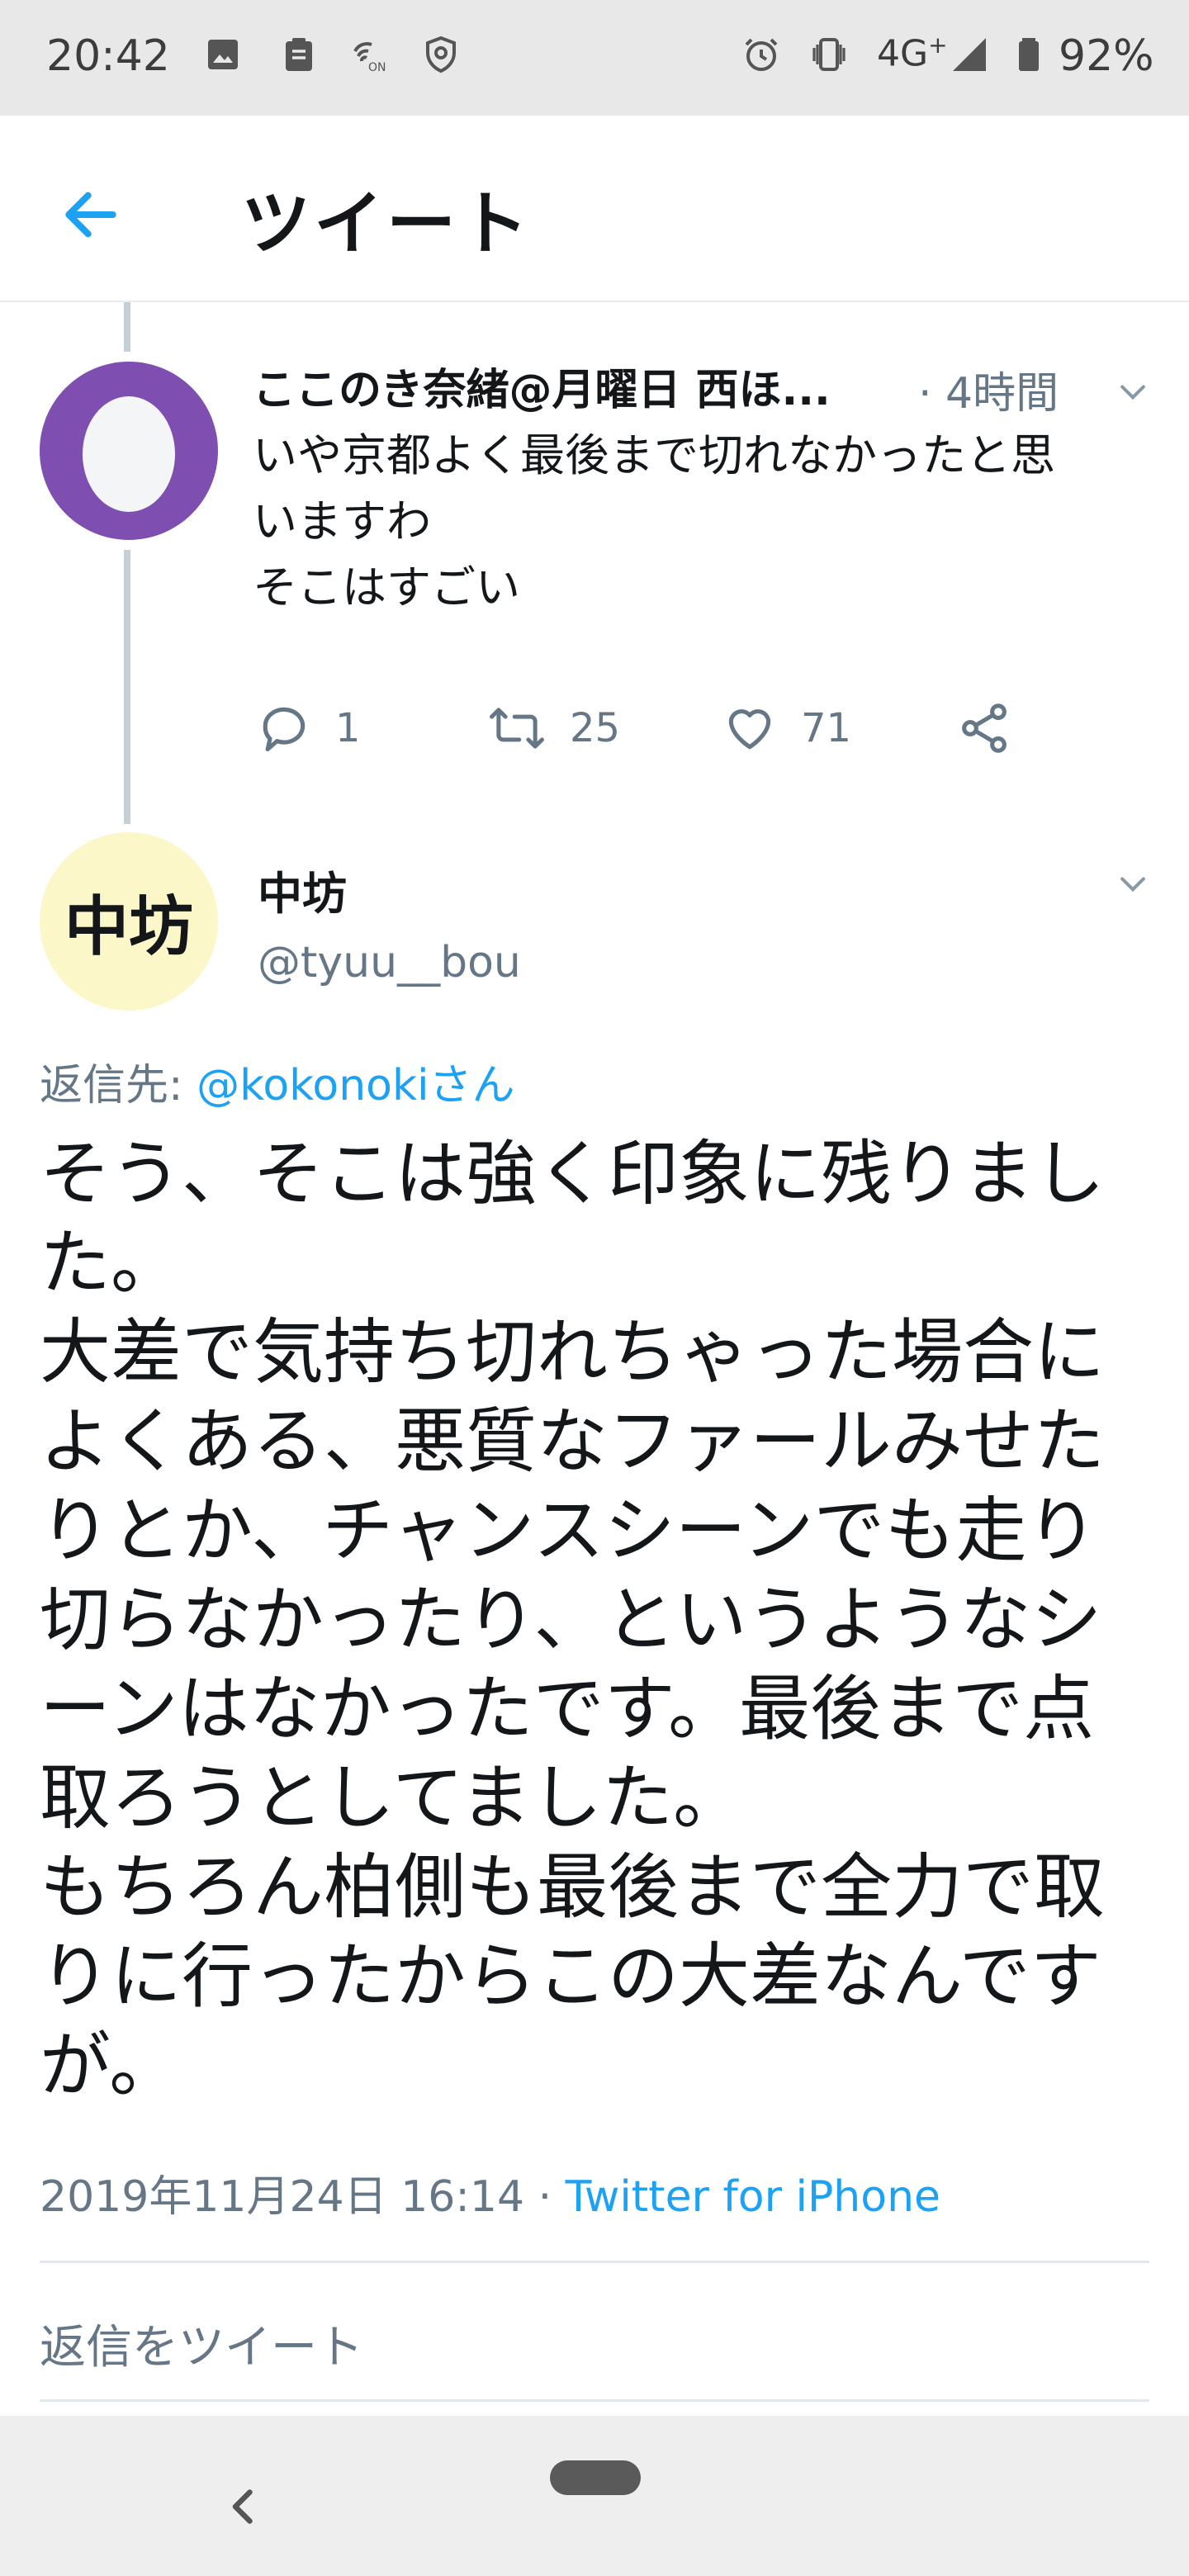 The image size is (1189, 2576). I want to click on parent-tweet-text: いや京都よく最後まで切れなかったと思 いますわ そこはすごい, so click(654, 521).